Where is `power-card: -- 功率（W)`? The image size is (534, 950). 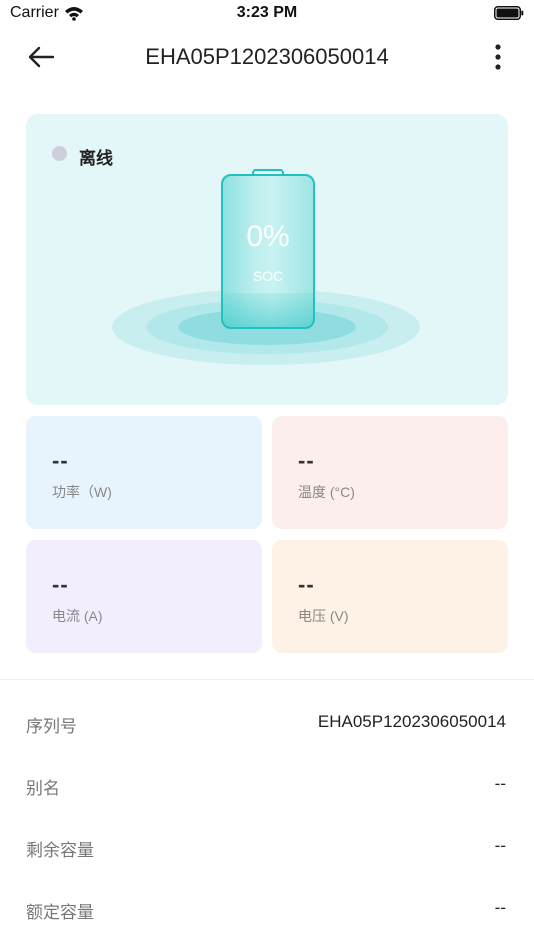
power-card: -- 功率（W) is located at coordinates (144, 472).